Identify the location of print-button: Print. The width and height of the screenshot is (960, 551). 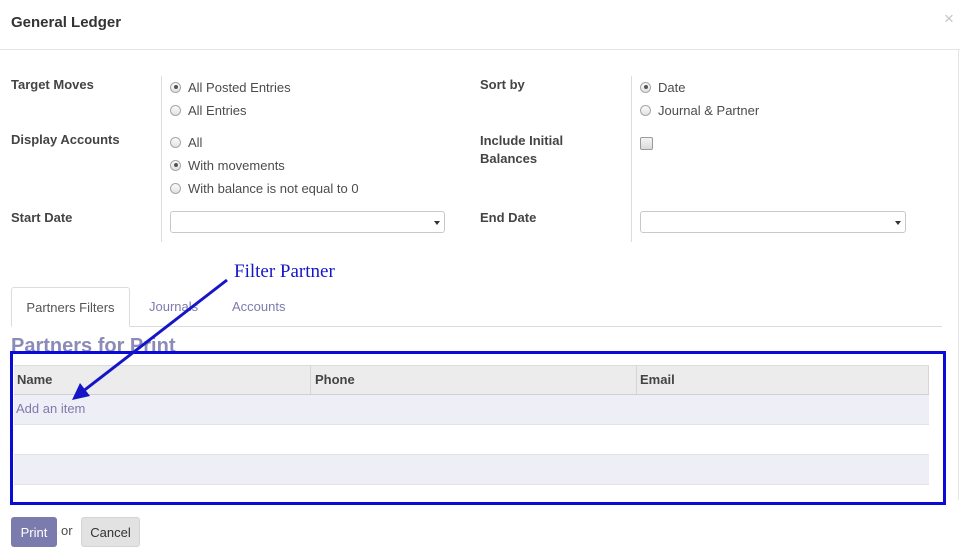
(34, 532).